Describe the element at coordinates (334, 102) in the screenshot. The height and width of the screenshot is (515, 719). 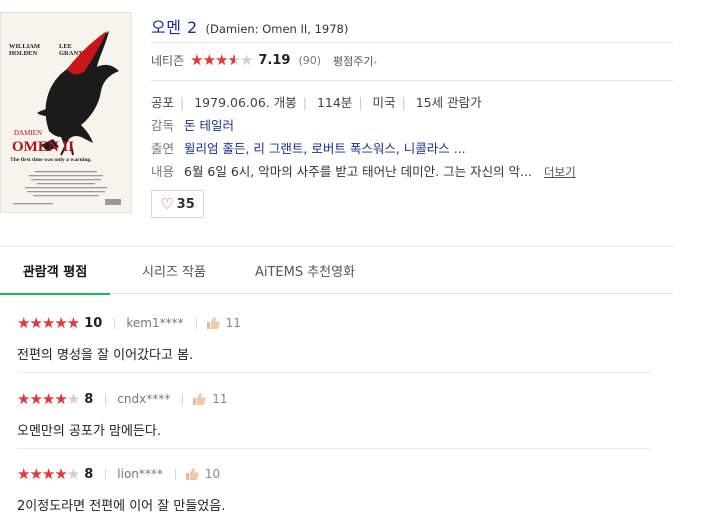
I see `runtime: 114분` at that location.